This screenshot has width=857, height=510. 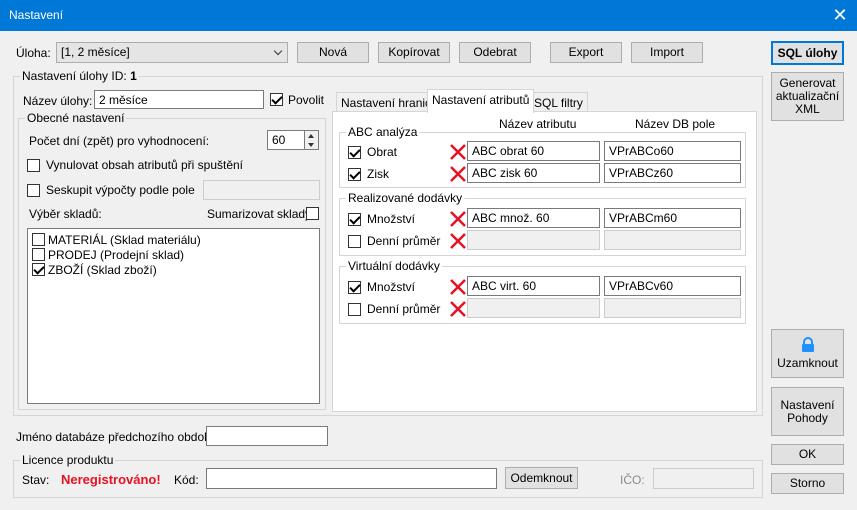 What do you see at coordinates (533, 308) in the screenshot?
I see `virtual-avg-attr-input` at bounding box center [533, 308].